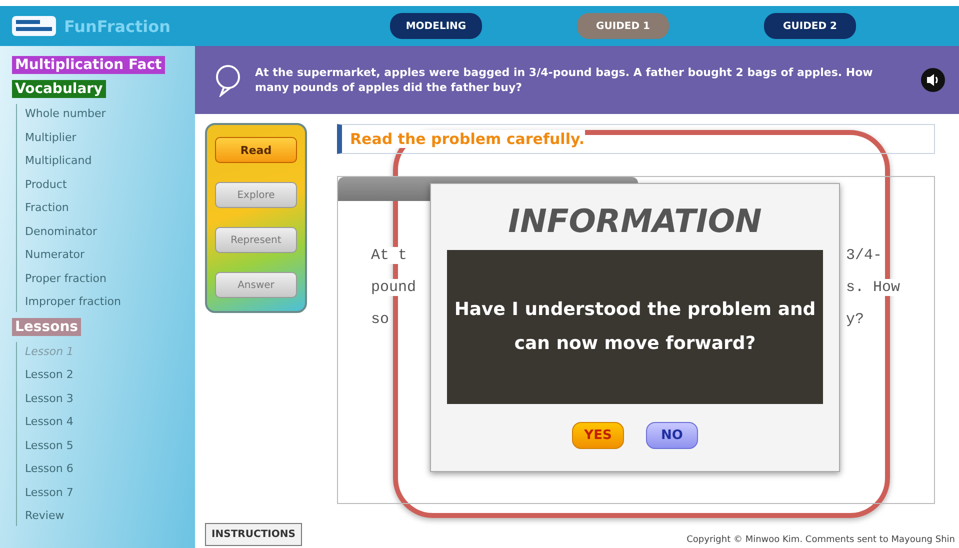  What do you see at coordinates (635, 327) in the screenshot?
I see `dialog-message: Have I understood the problem and can now move forward?` at bounding box center [635, 327].